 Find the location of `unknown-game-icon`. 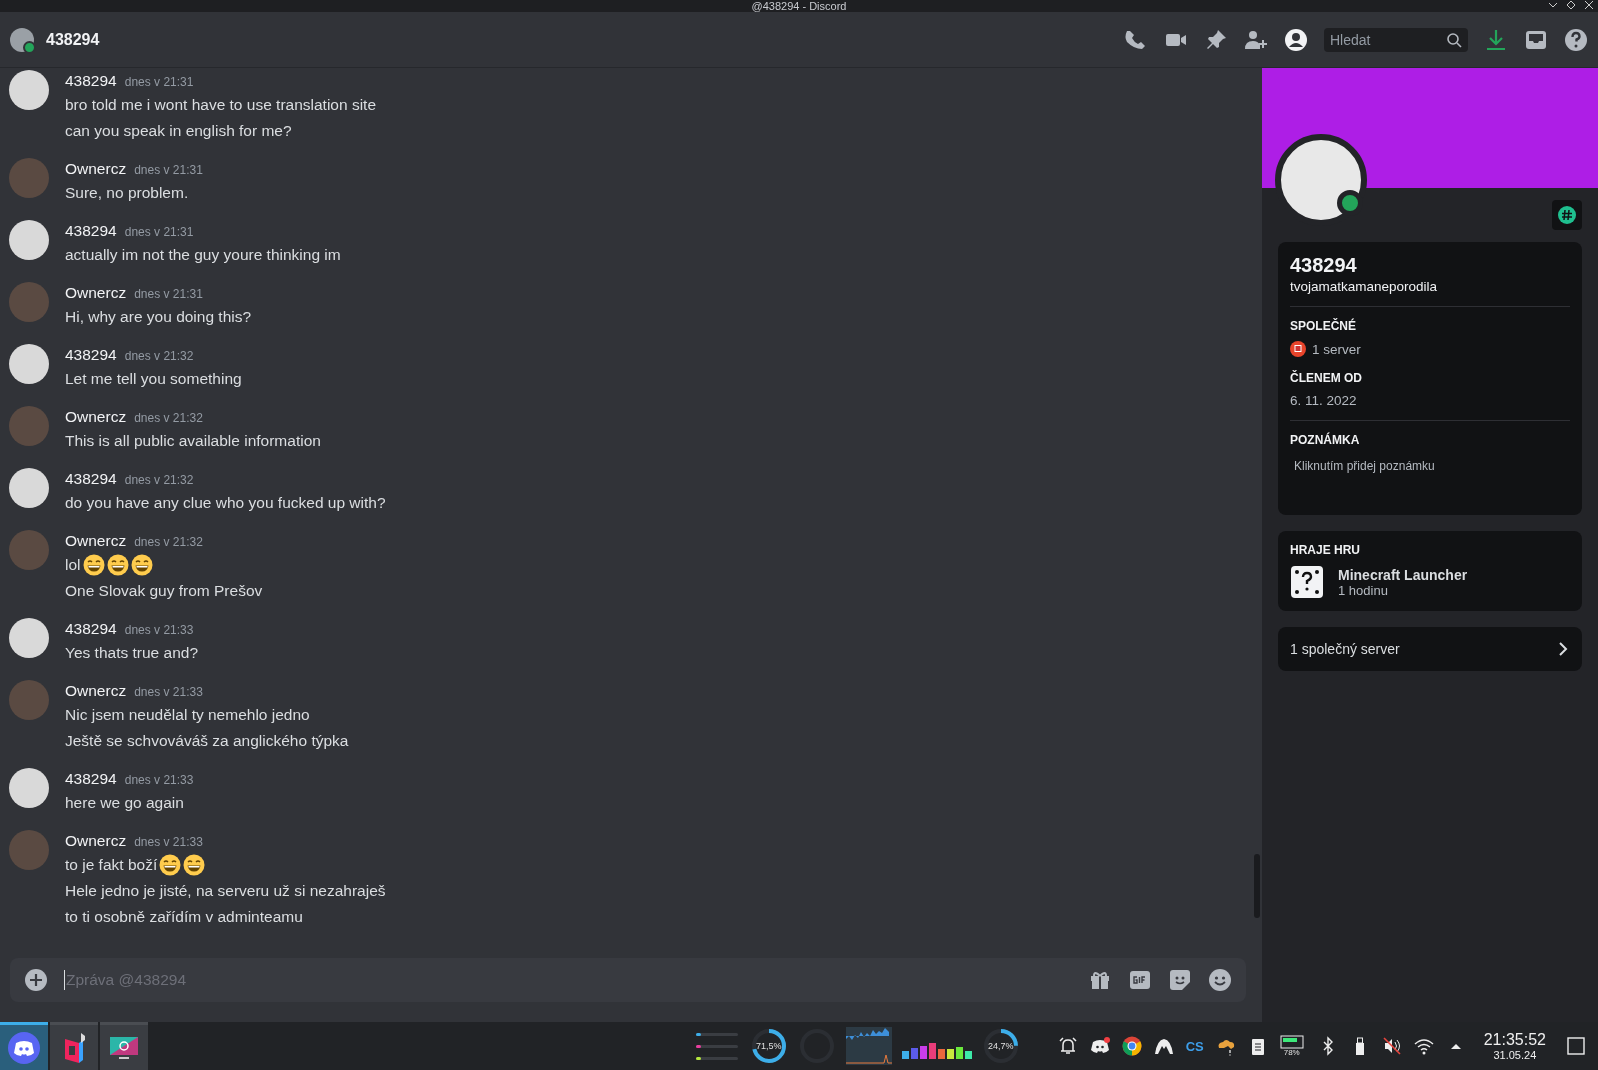

unknown-game-icon is located at coordinates (1307, 582).